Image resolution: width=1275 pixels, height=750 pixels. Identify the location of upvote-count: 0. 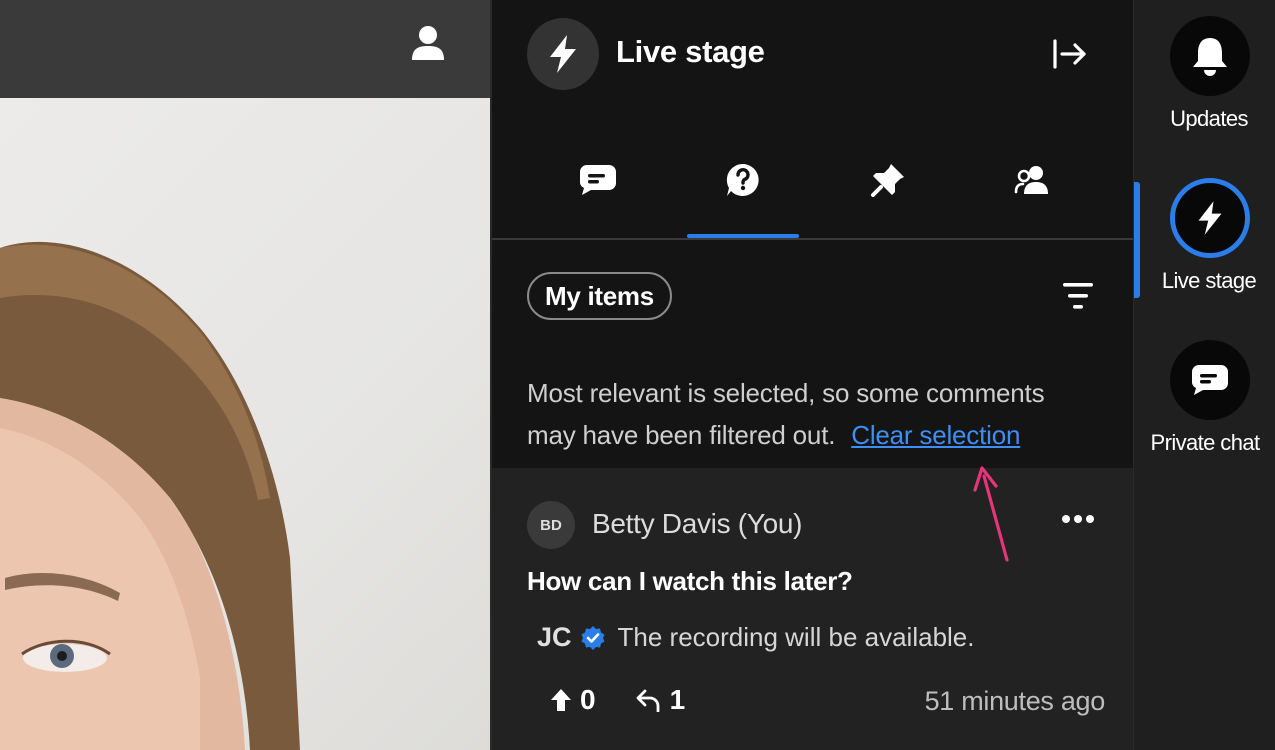
(588, 699).